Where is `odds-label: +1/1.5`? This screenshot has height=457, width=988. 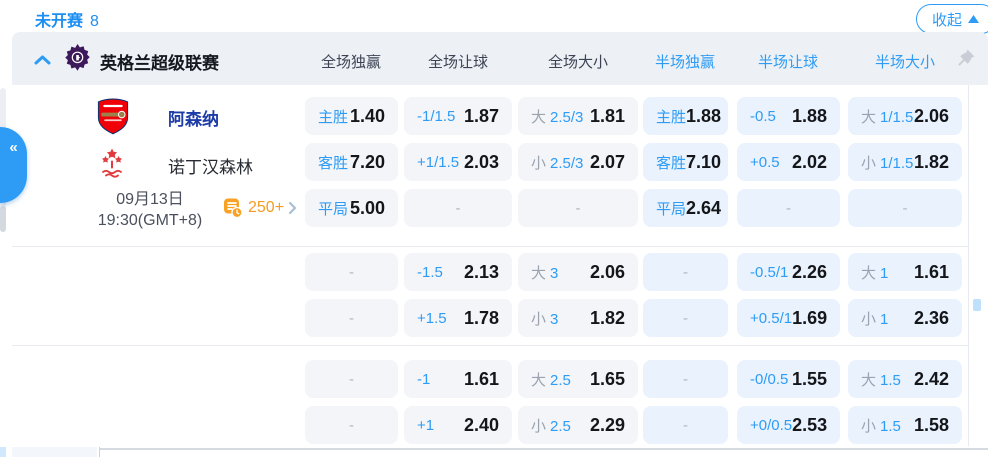
odds-label: +1/1.5 is located at coordinates (438, 162).